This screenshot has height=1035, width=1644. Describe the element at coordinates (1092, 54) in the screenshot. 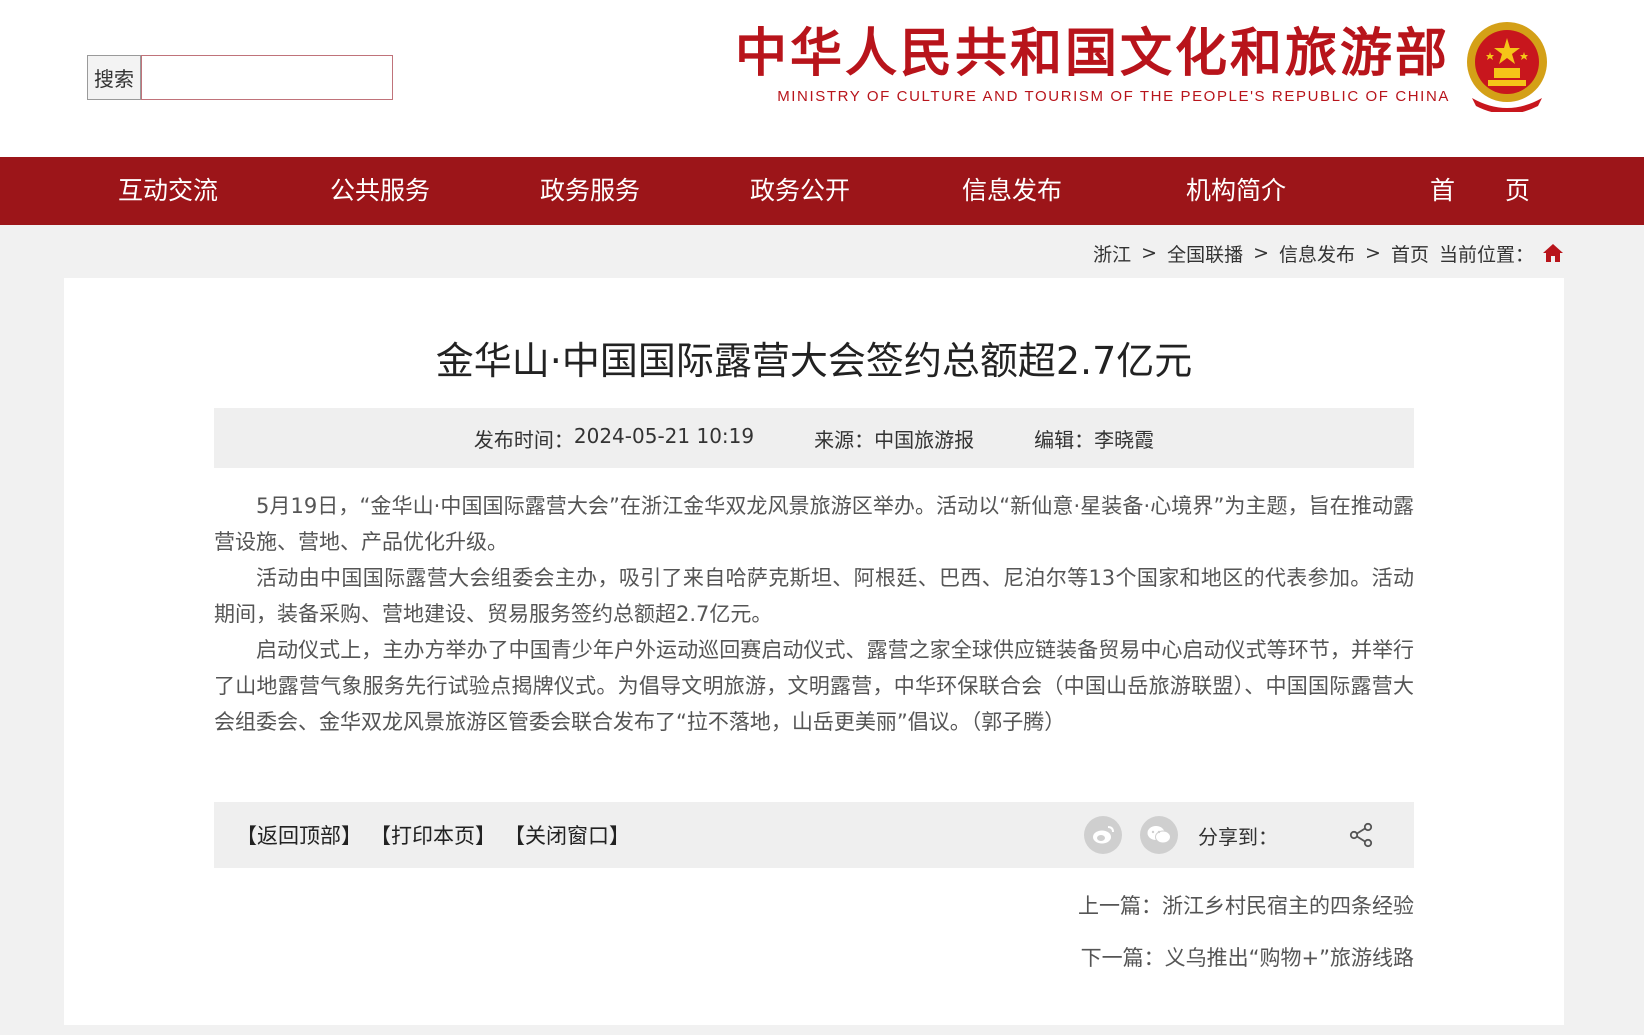

I see `logo-title-cn: 中华人民共和国文化和旅游部` at that location.